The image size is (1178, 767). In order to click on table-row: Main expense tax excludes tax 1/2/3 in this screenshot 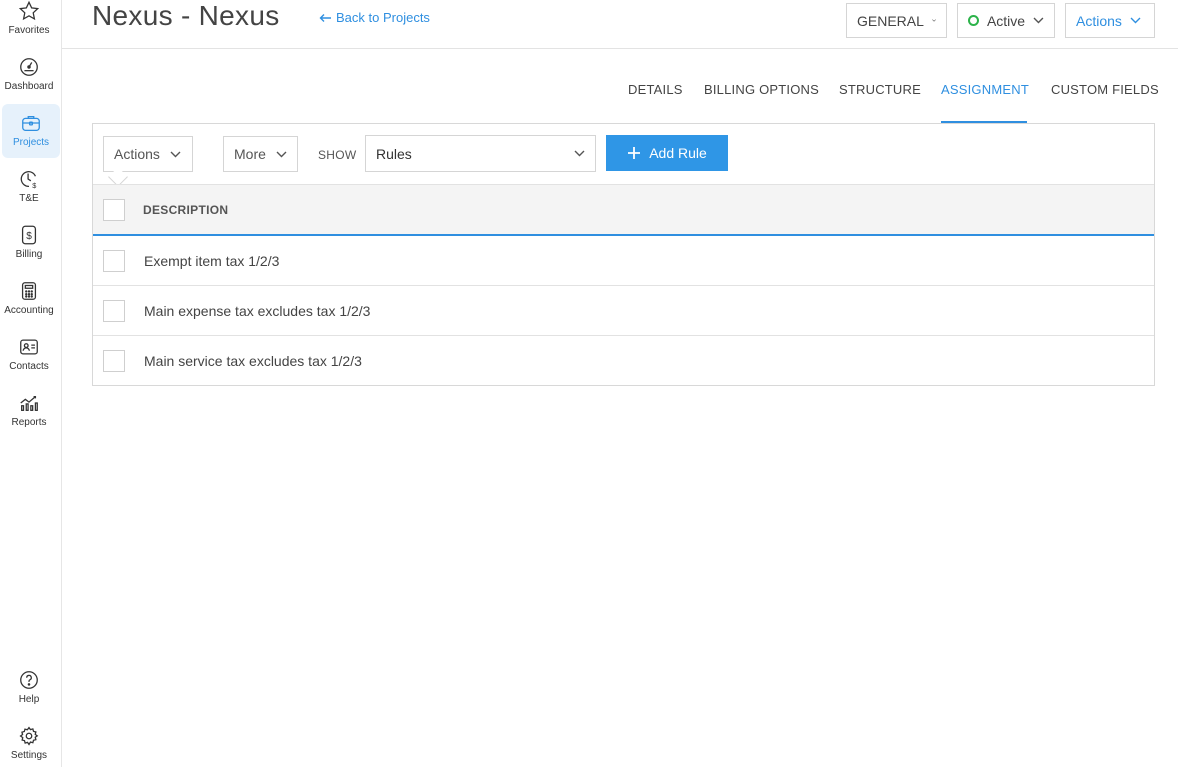, I will do `click(623, 311)`.